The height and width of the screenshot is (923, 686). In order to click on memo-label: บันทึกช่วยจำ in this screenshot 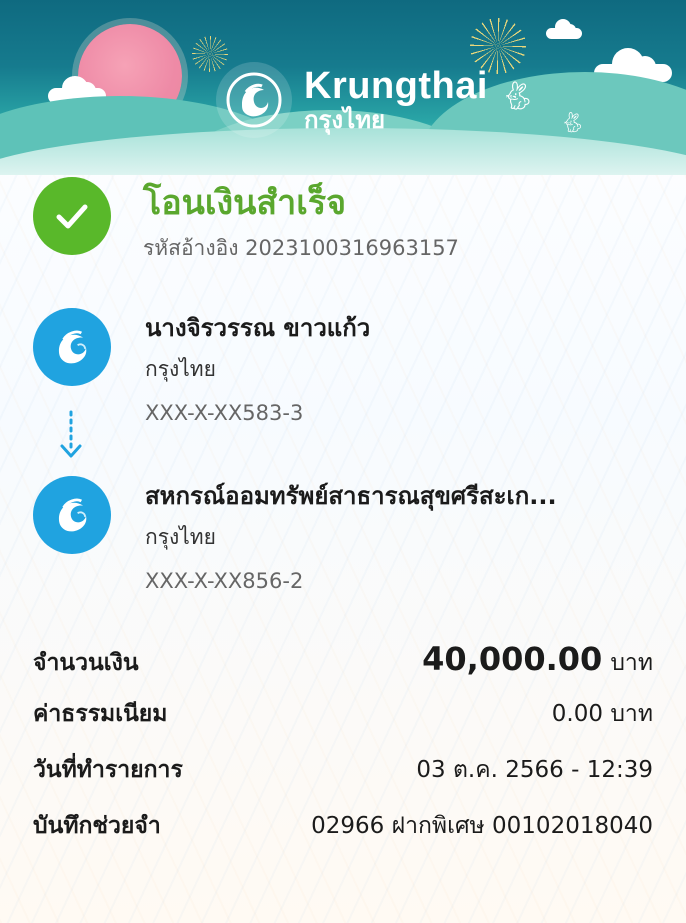, I will do `click(97, 826)`.